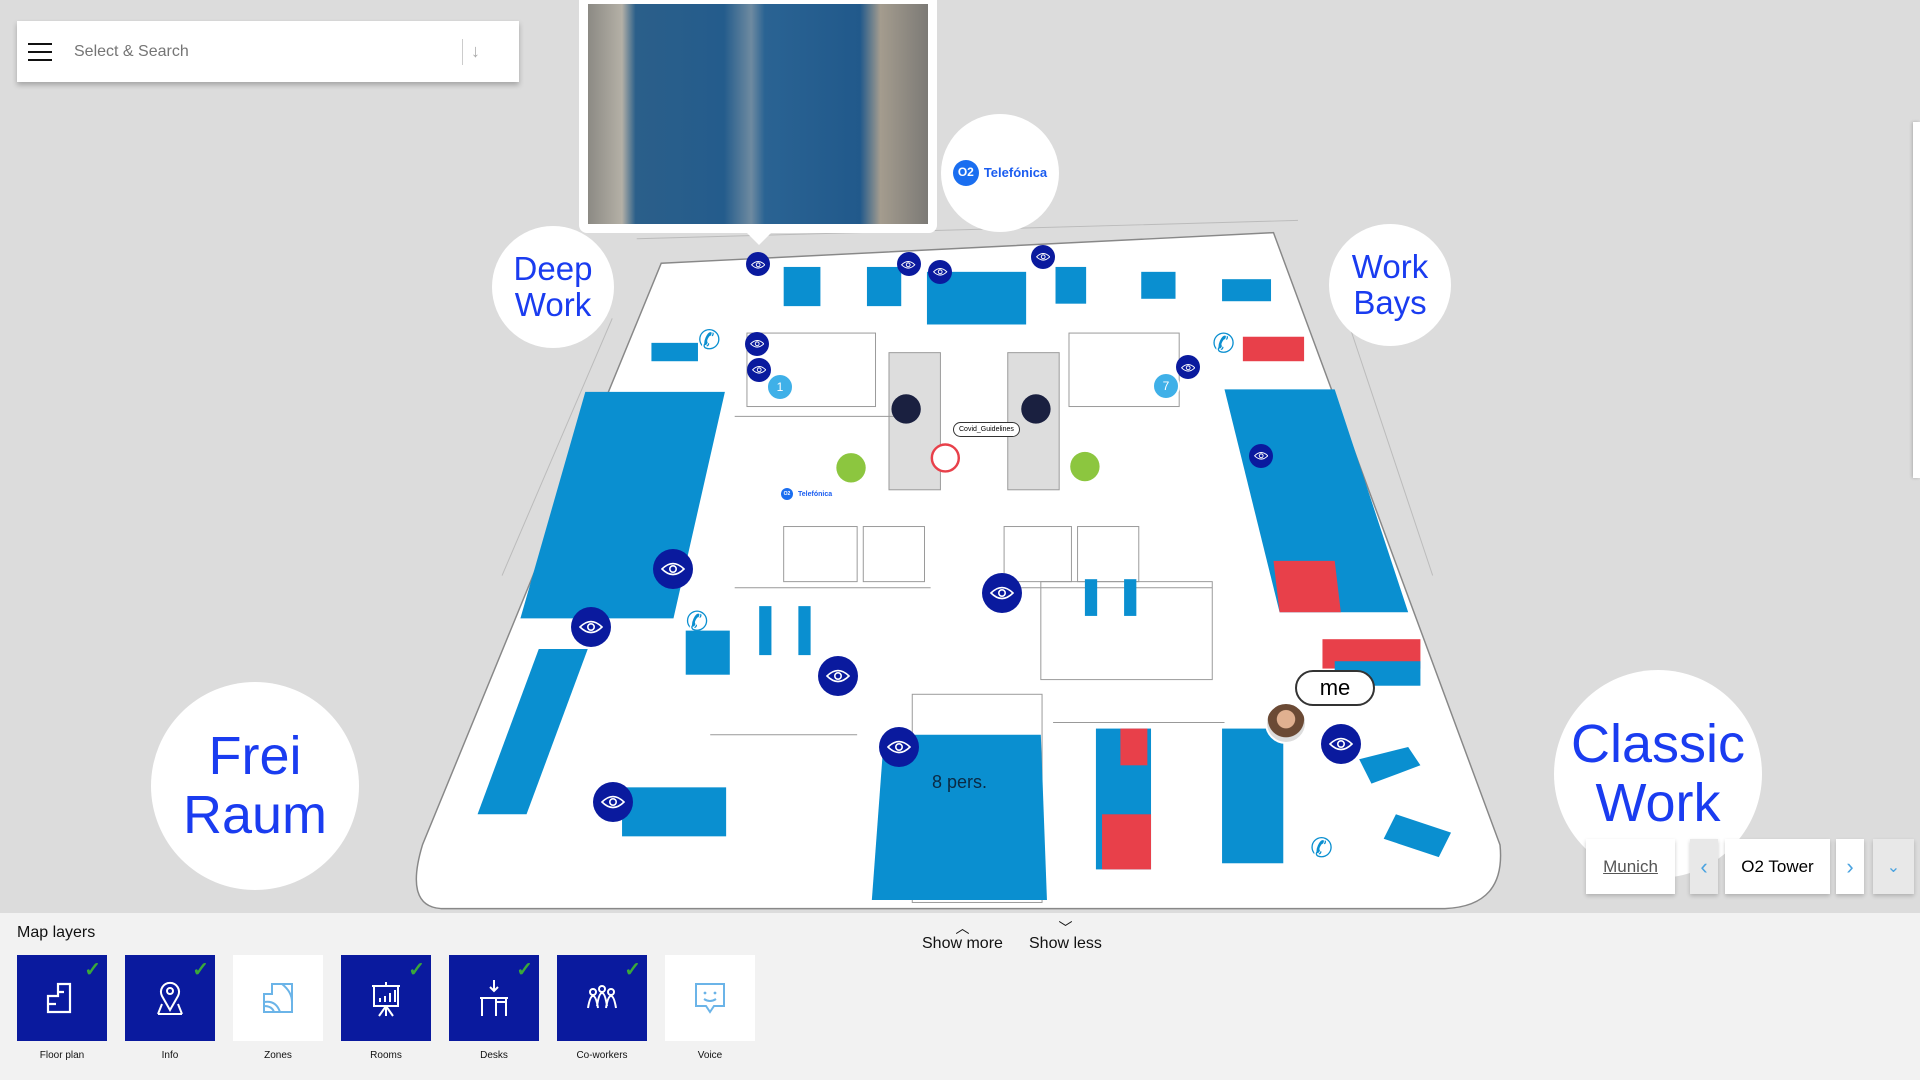  What do you see at coordinates (40, 51) in the screenshot?
I see `menu-icon` at bounding box center [40, 51].